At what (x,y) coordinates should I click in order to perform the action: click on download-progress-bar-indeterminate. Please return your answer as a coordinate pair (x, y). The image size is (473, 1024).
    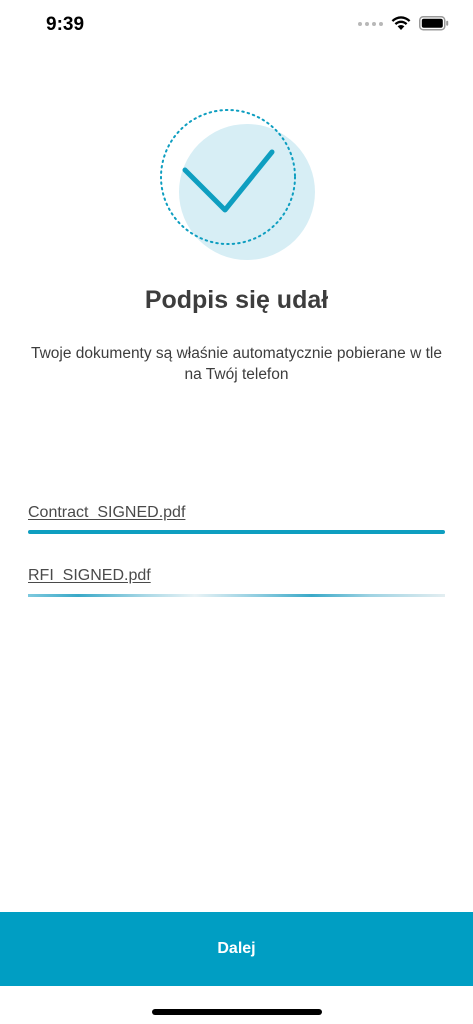
    Looking at the image, I should click on (236, 596).